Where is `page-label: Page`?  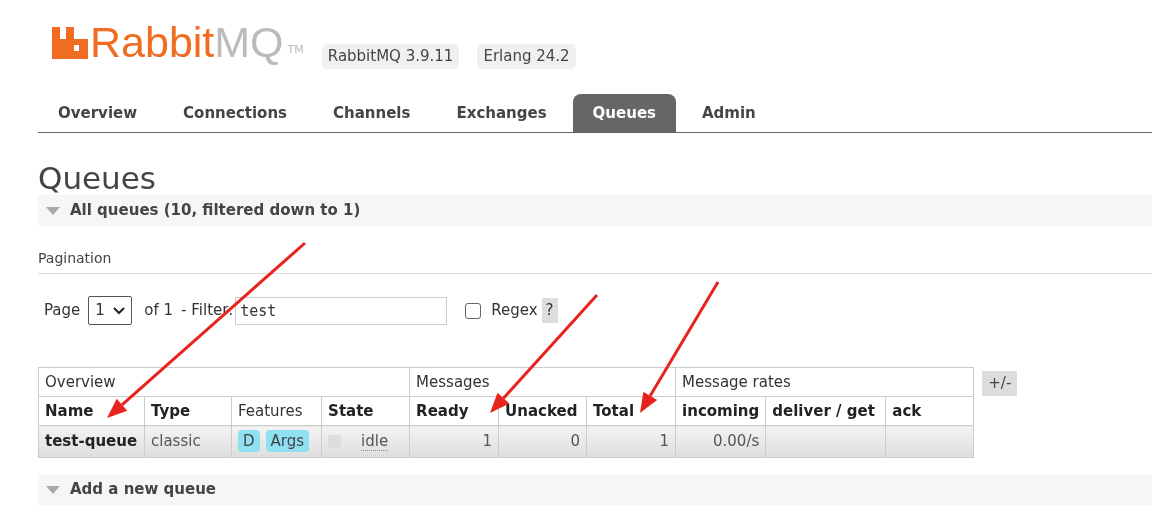 page-label: Page is located at coordinates (62, 311).